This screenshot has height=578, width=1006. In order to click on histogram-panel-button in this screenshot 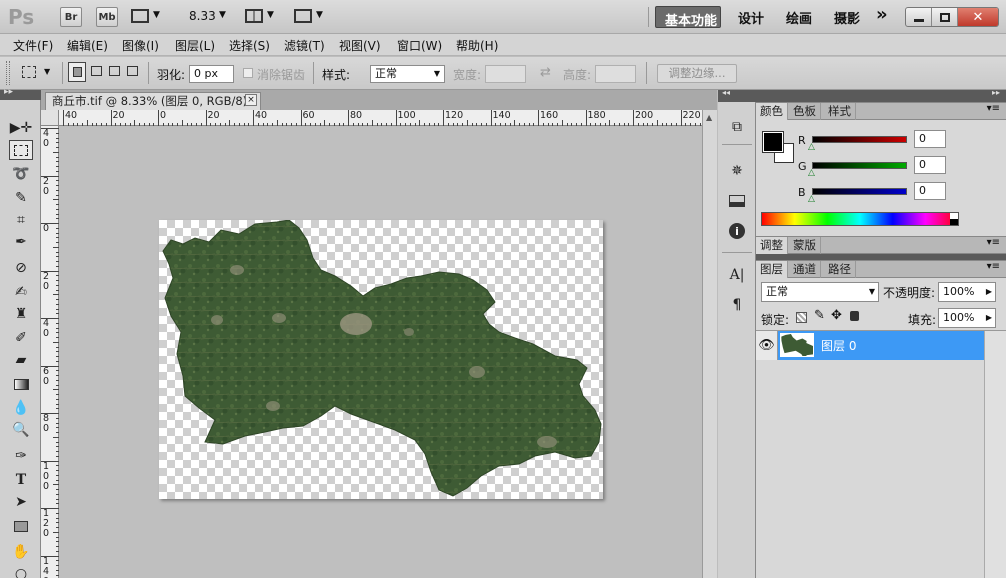, I will do `click(737, 201)`.